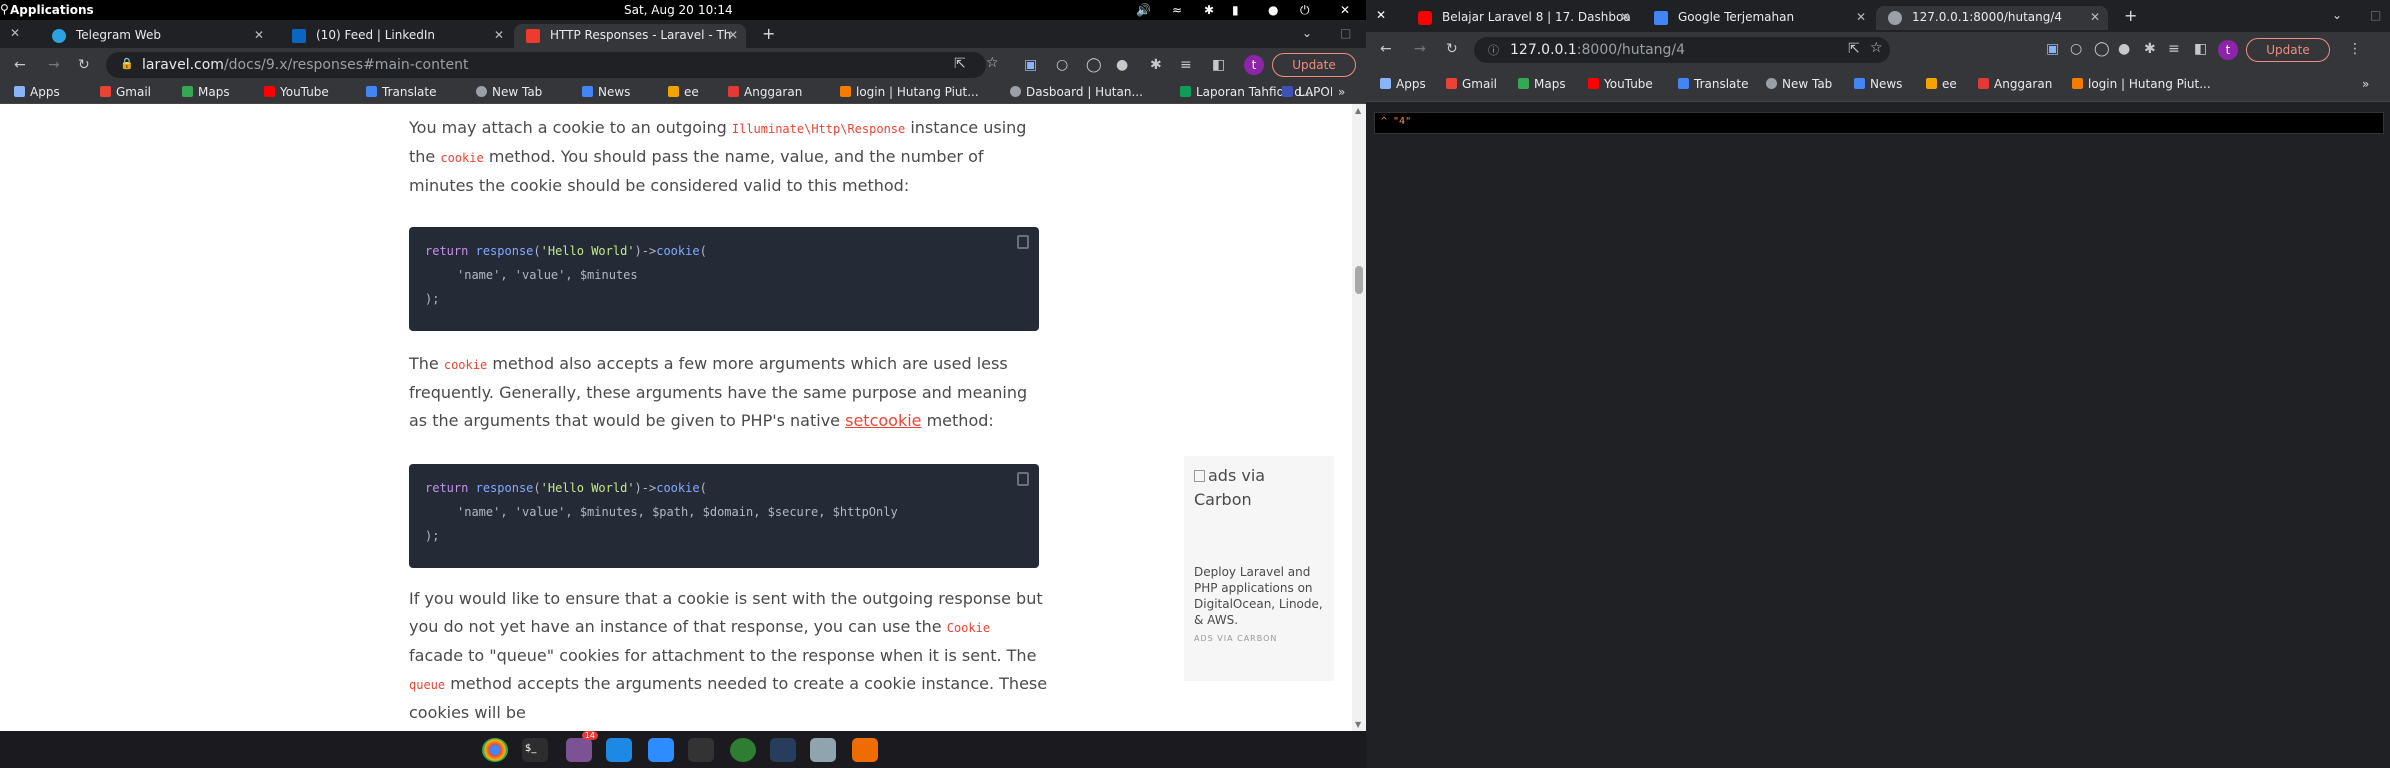  Describe the element at coordinates (883, 420) in the screenshot. I see `setcookie-link: setcookie` at that location.